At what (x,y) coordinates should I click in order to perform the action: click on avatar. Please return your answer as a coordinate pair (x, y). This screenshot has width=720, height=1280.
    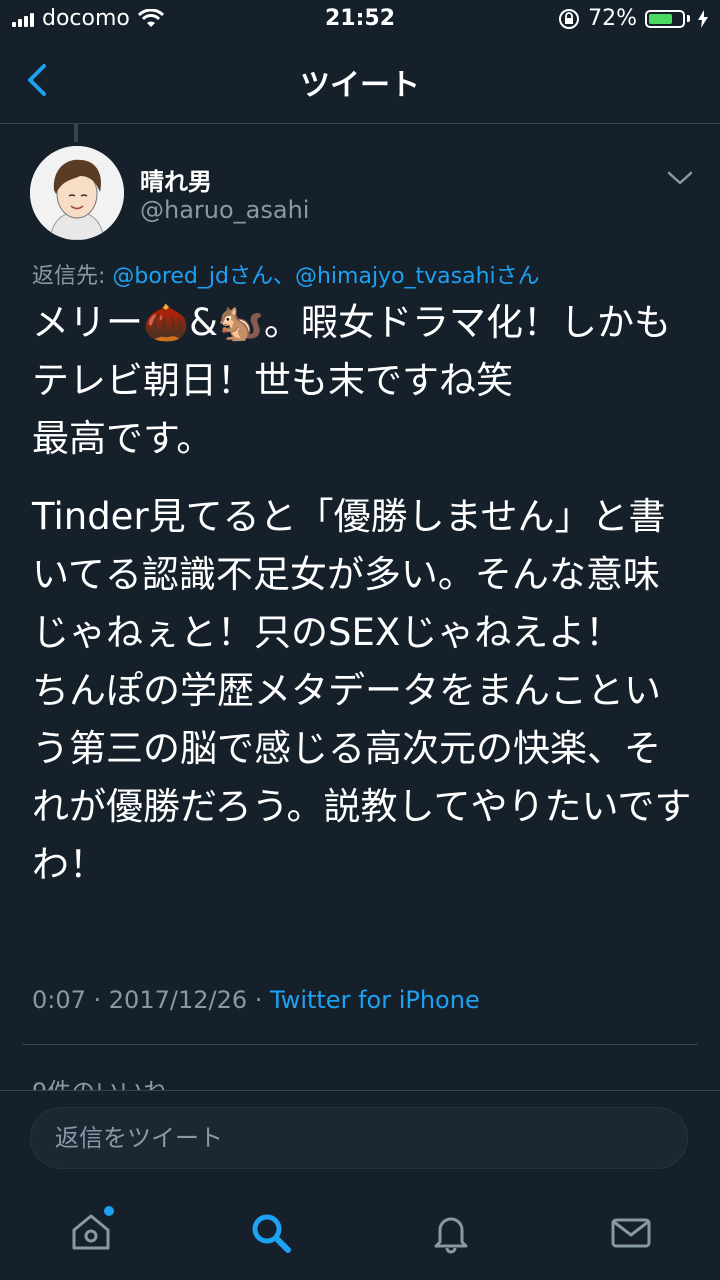
    Looking at the image, I should click on (77, 193).